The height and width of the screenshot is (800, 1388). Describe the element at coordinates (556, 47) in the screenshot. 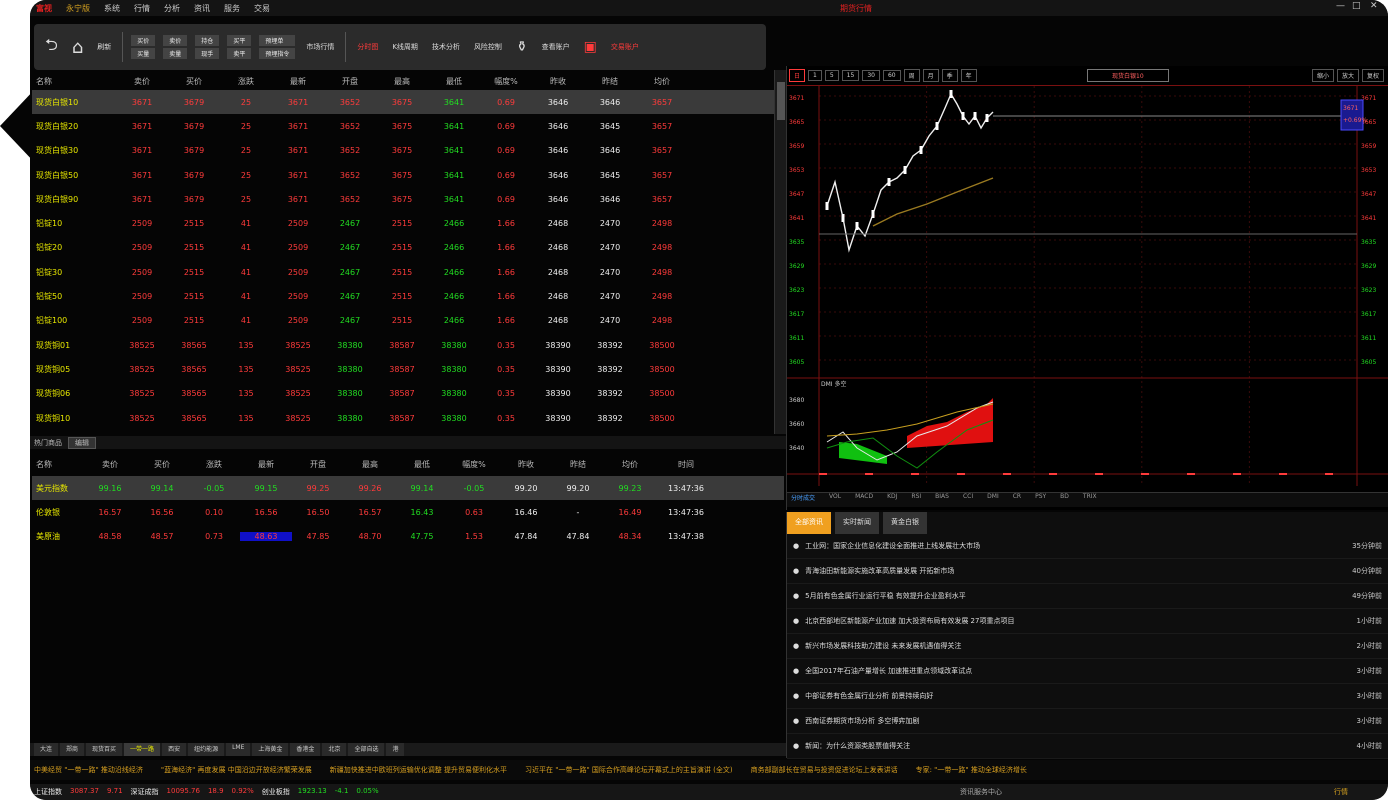

I see `view-account-button: 查看账户` at that location.